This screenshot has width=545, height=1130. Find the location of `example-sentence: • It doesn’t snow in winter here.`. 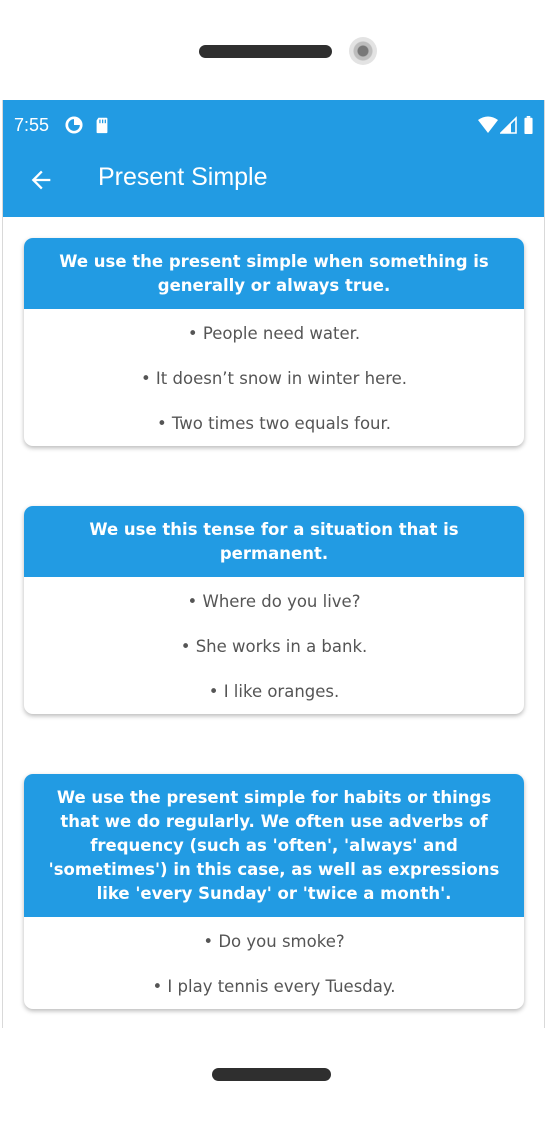

example-sentence: • It doesn’t snow in winter here. is located at coordinates (274, 378).